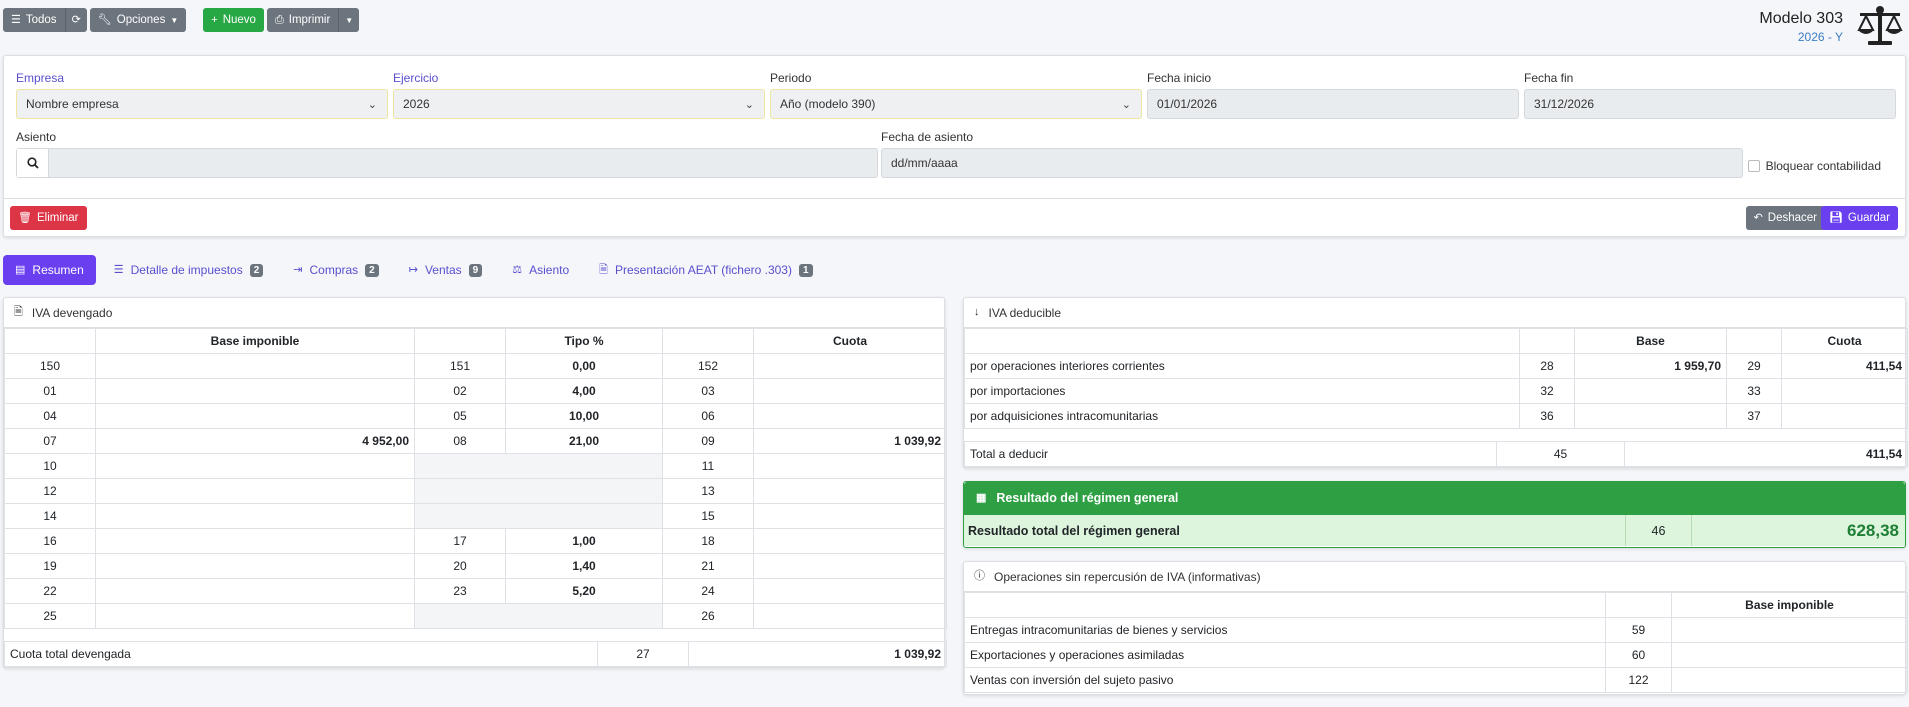  What do you see at coordinates (443, 270) in the screenshot?
I see `tab-label: Ventas` at bounding box center [443, 270].